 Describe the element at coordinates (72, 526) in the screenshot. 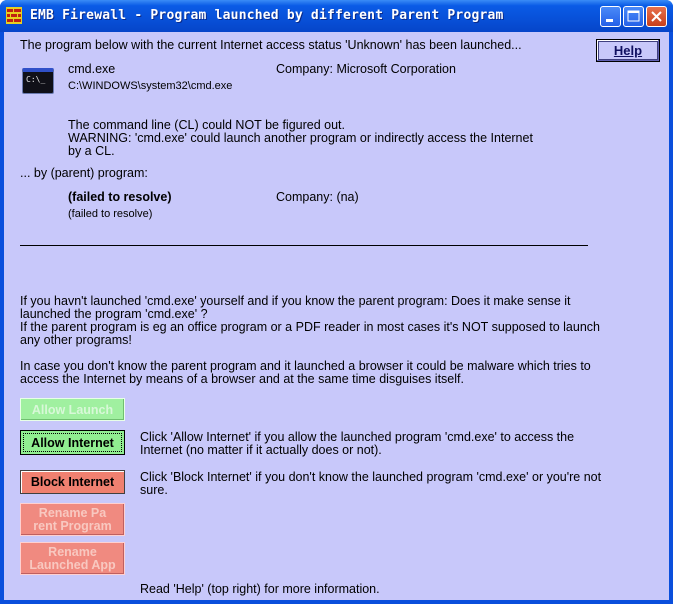

I see `rename-parent-label-2: rent Program` at that location.